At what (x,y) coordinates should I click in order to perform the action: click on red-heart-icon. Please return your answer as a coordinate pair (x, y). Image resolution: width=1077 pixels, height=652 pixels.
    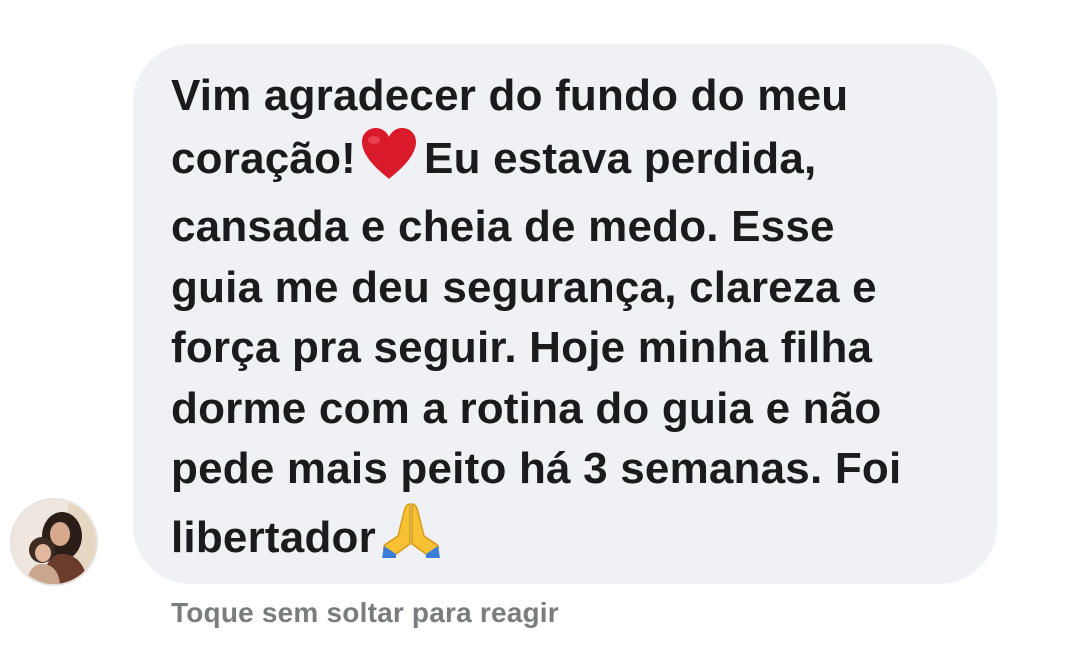
    Looking at the image, I should click on (389, 162).